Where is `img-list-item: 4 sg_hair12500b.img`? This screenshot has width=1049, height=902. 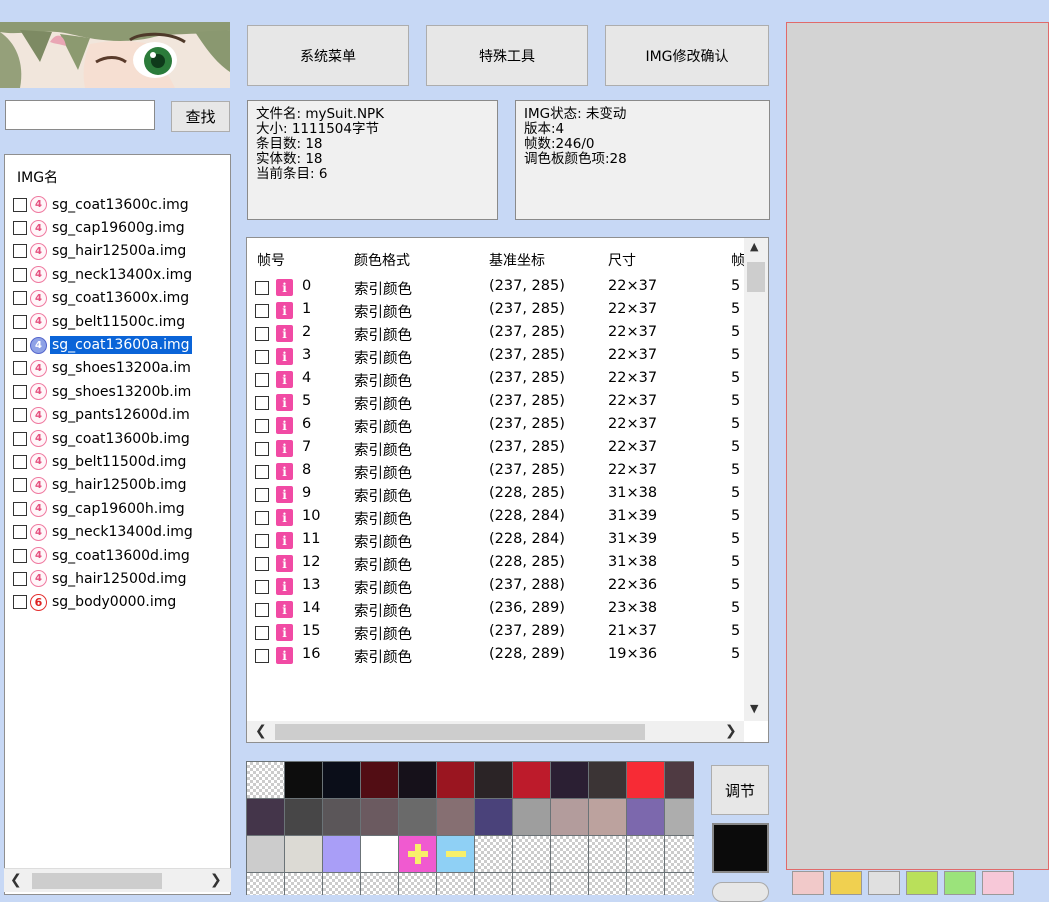 img-list-item: 4 sg_hair12500b.img is located at coordinates (121, 485).